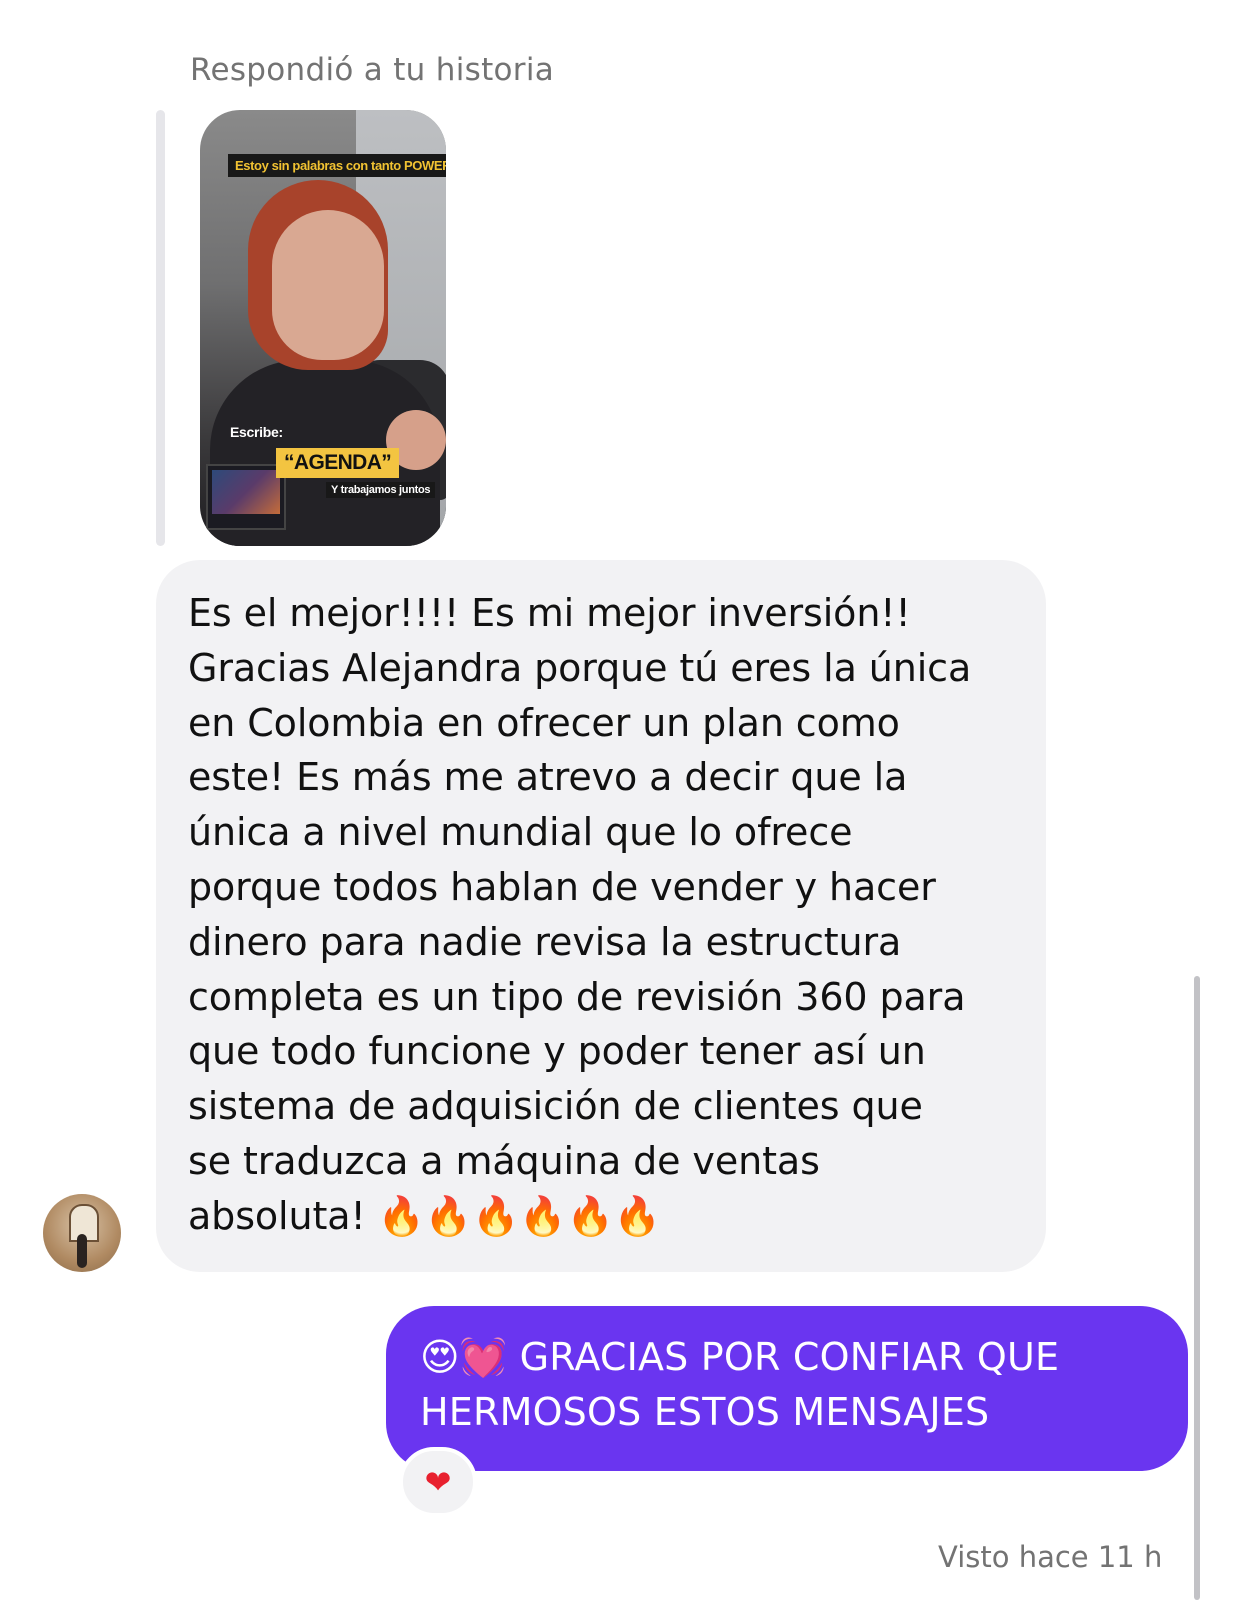 This screenshot has height=1600, width=1234. Describe the element at coordinates (328, 285) in the screenshot. I see `story-person-face` at that location.